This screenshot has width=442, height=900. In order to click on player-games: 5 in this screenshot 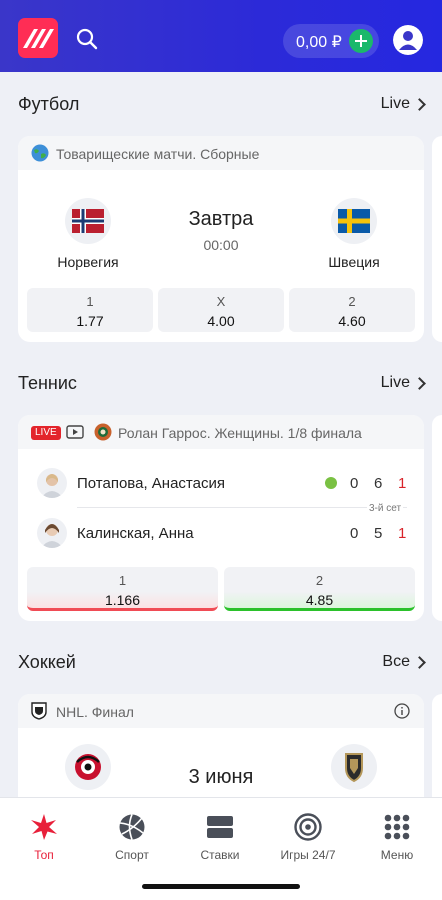, I will do `click(378, 533)`.